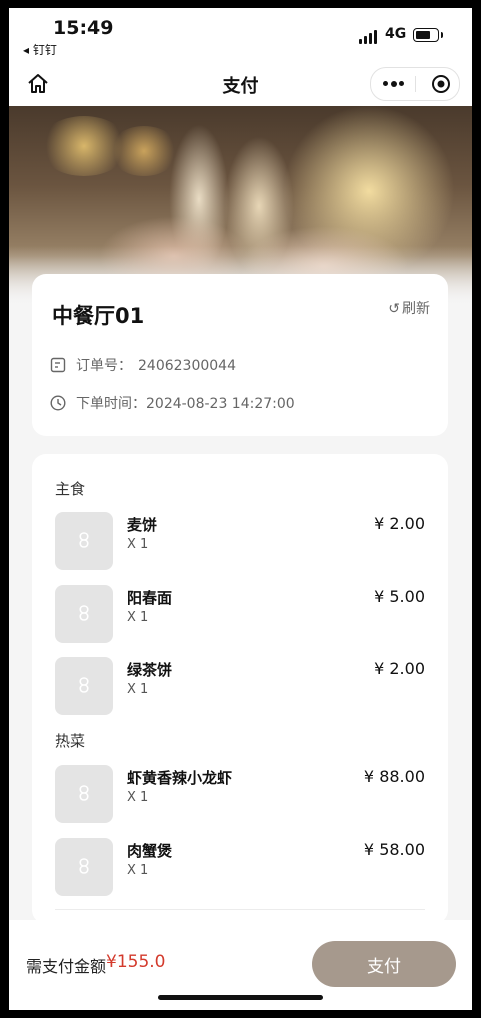 The image size is (481, 1018). What do you see at coordinates (136, 962) in the screenshot?
I see `amount-due: ¥155.0` at bounding box center [136, 962].